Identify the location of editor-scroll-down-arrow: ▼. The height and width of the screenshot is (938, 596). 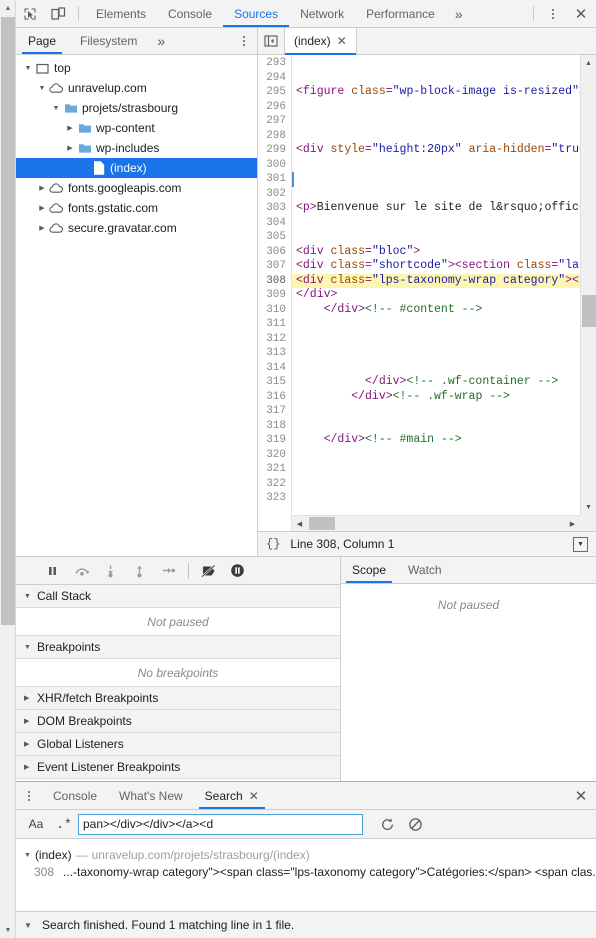
(588, 507).